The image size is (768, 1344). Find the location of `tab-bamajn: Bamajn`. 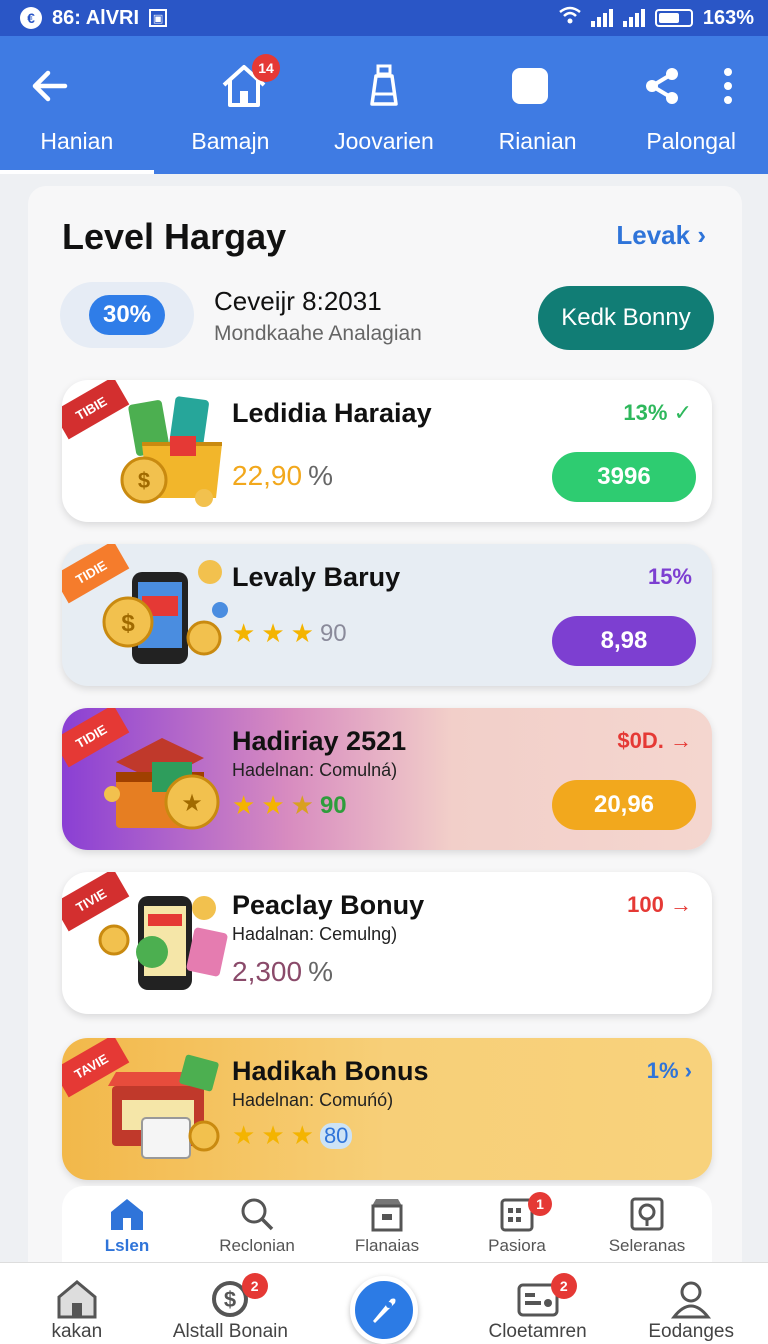

tab-bamajn: Bamajn is located at coordinates (231, 149).